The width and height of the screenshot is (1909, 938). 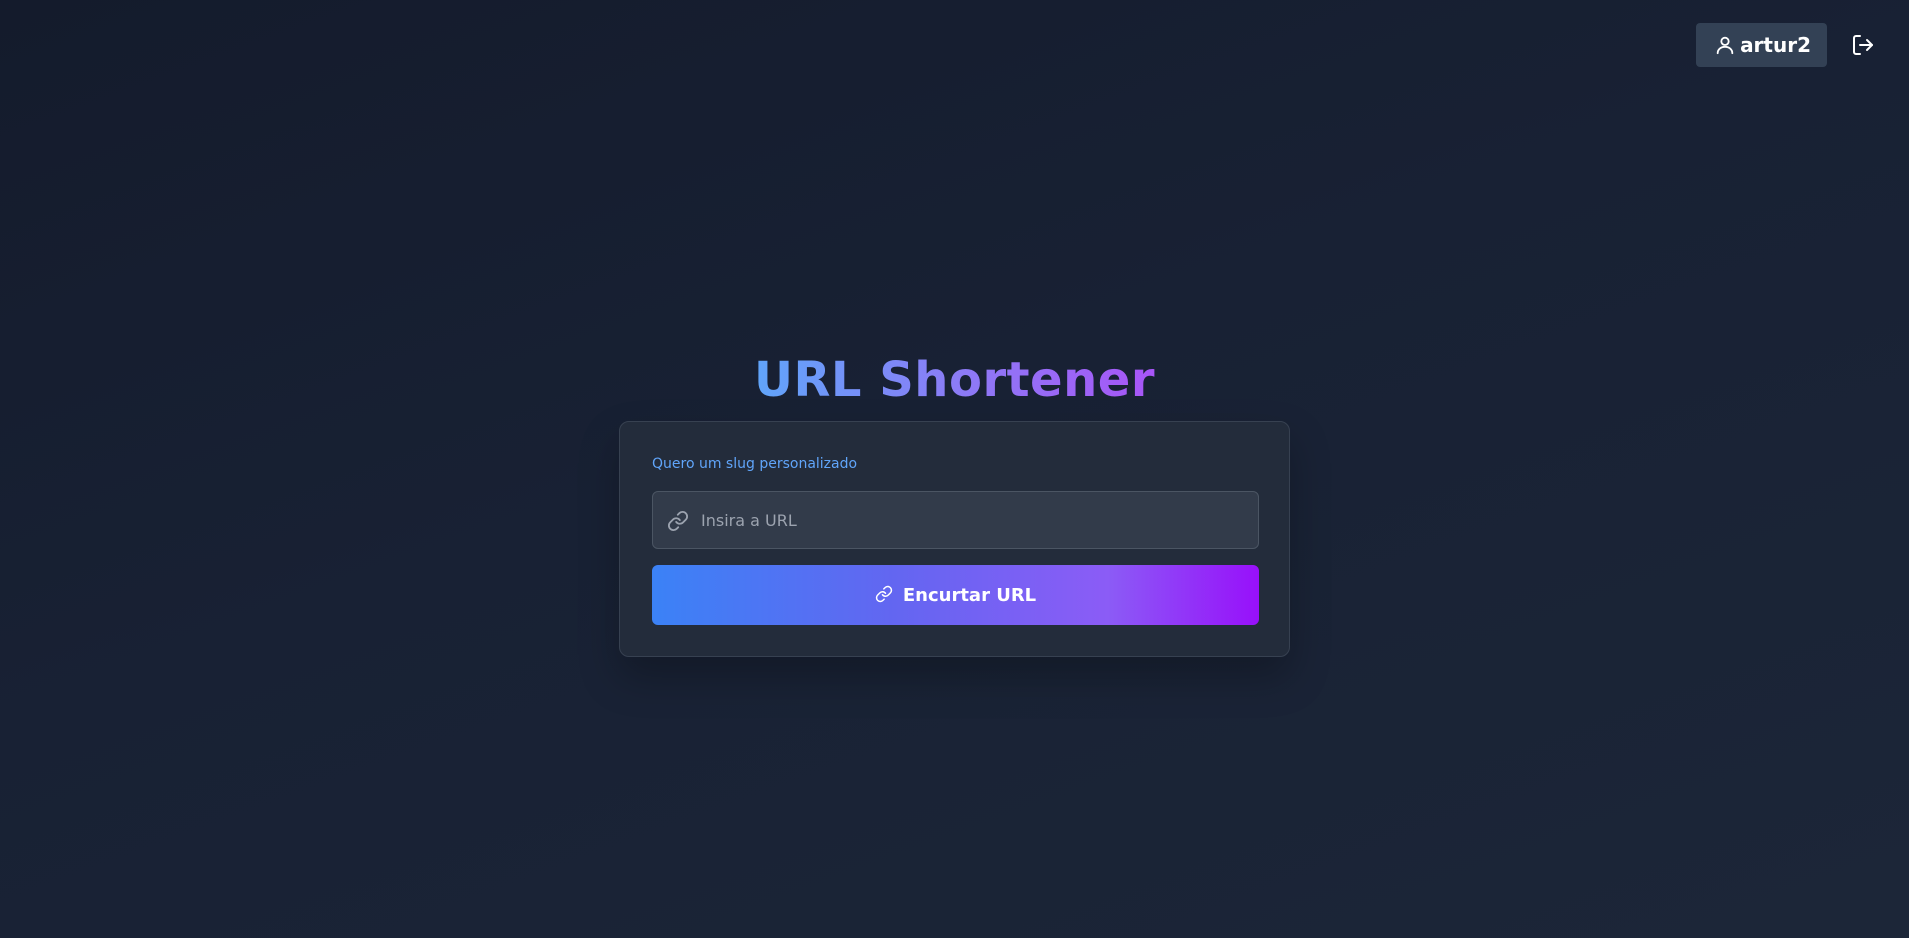 I want to click on url-input-wrapper, so click(x=955, y=520).